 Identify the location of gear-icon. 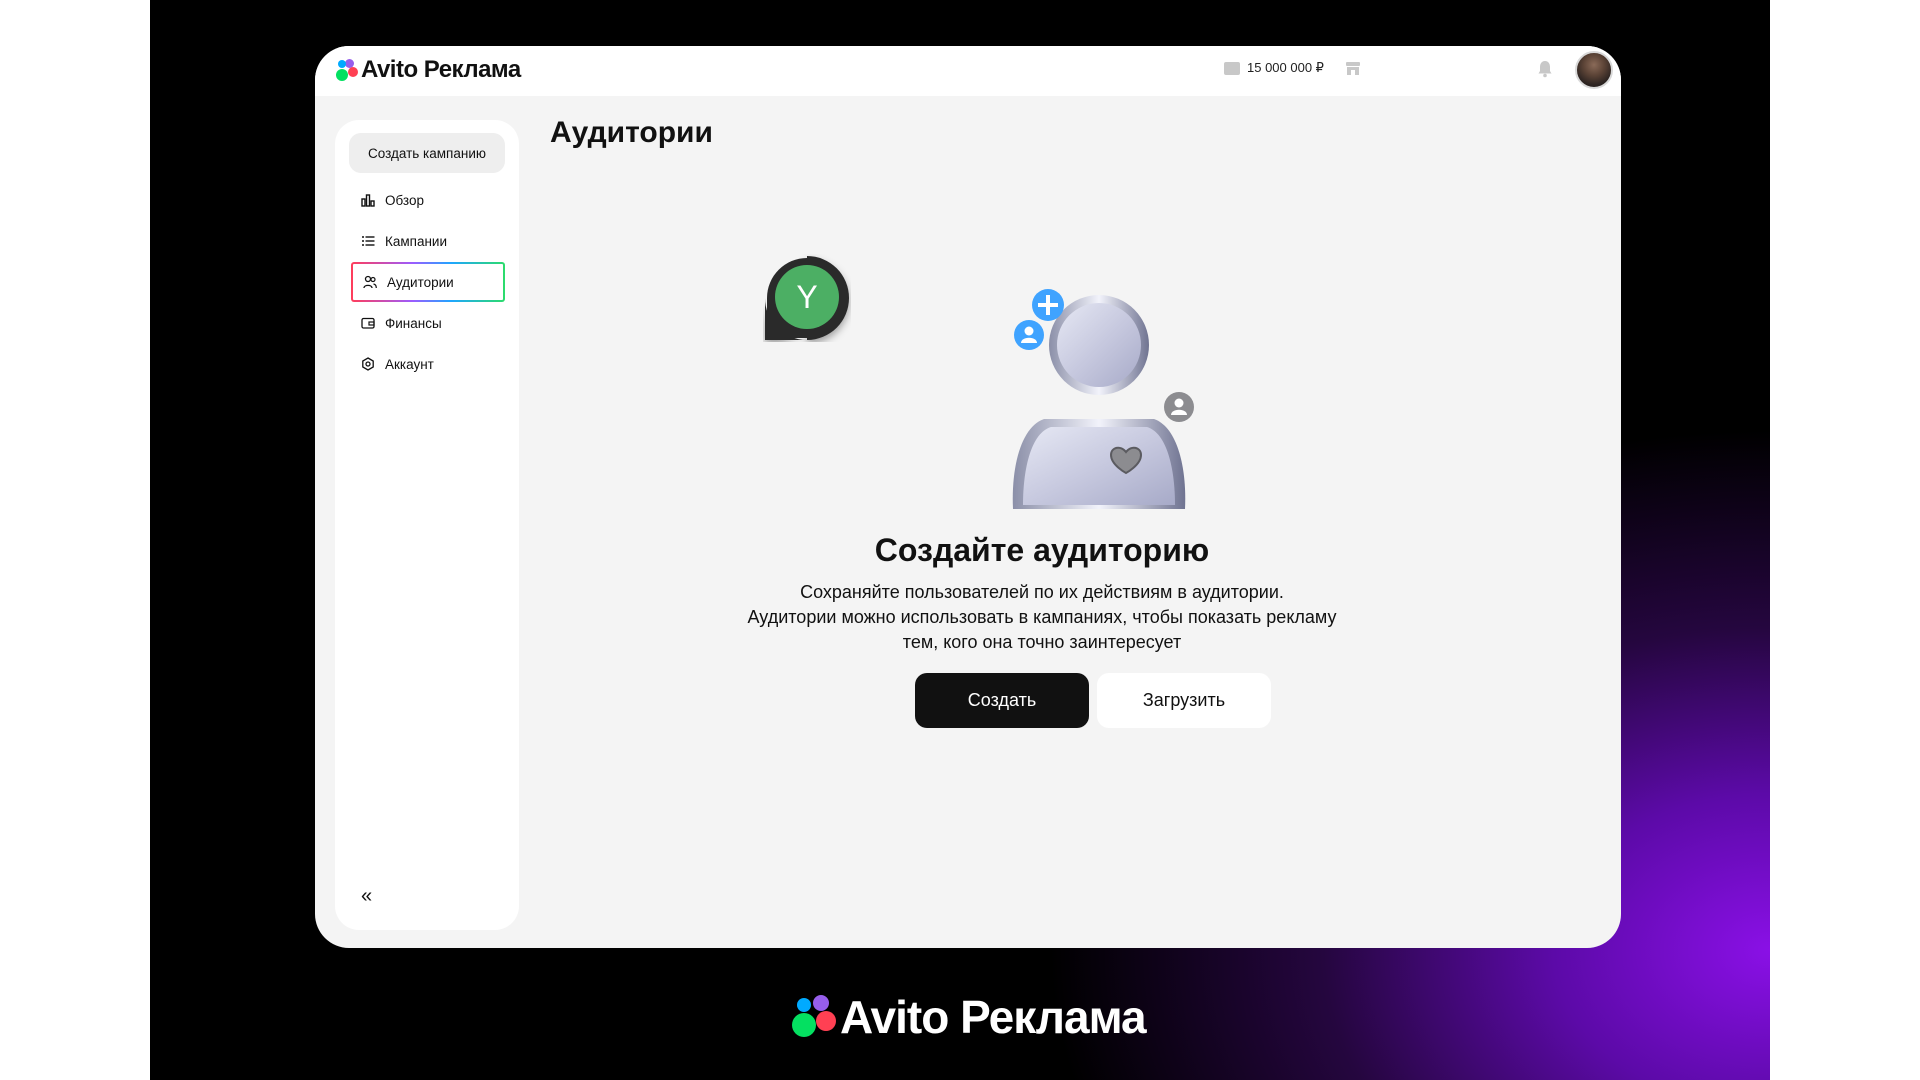
(368, 364).